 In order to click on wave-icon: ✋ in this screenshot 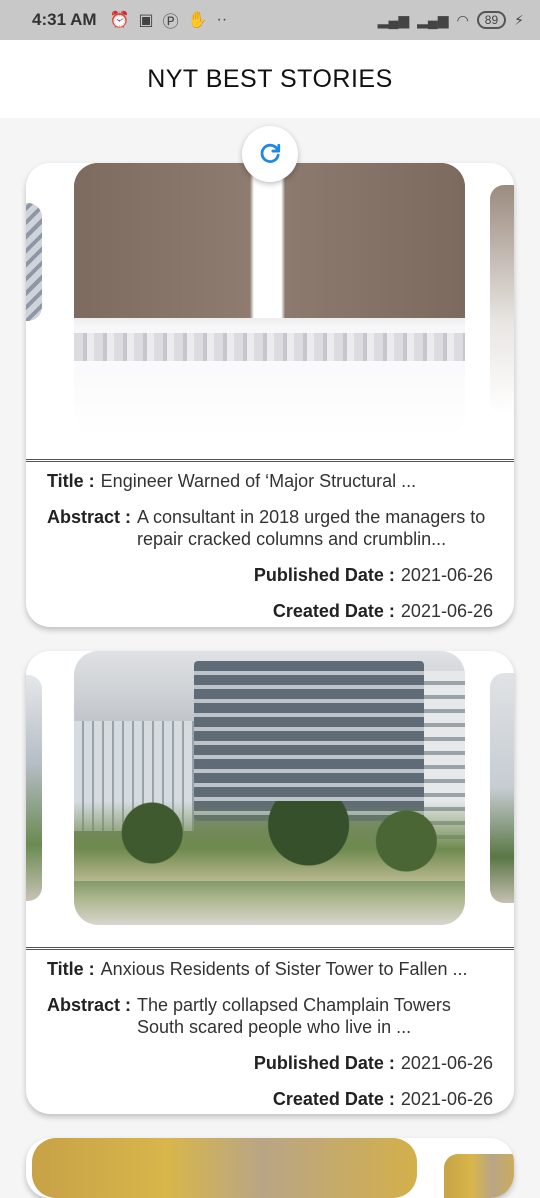, I will do `click(197, 20)`.